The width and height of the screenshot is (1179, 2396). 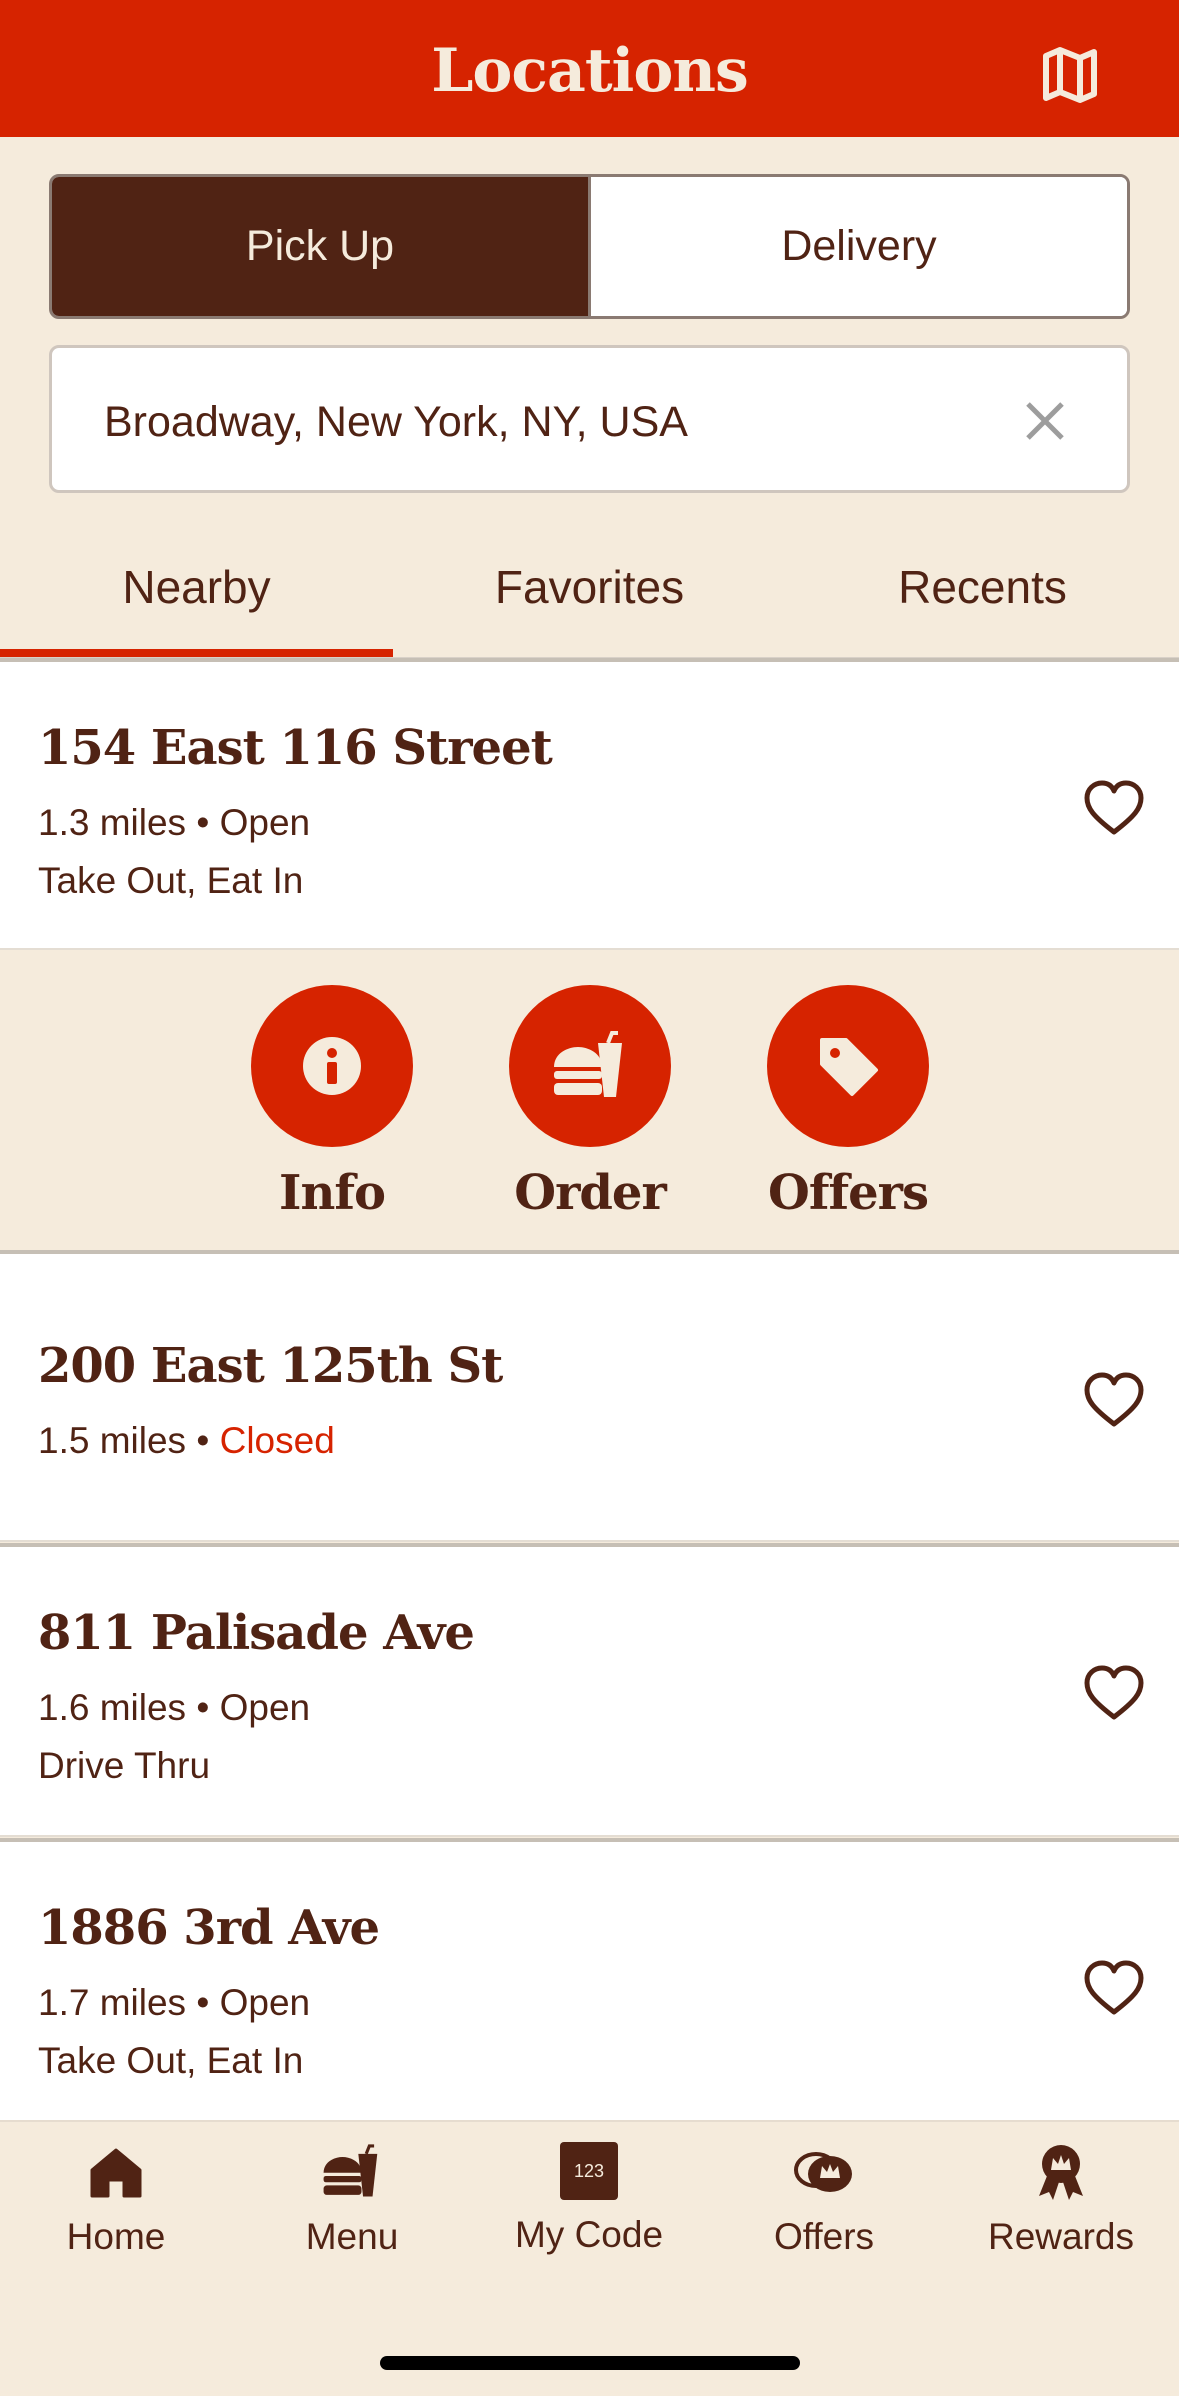 I want to click on info-action-button: Info, so click(x=332, y=1103).